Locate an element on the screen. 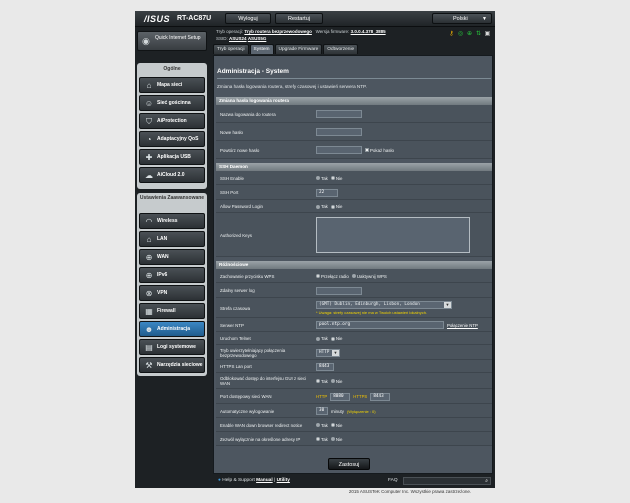 The image size is (630, 503). sidebar-item-label: AiCloud 2.0 is located at coordinates (171, 175).